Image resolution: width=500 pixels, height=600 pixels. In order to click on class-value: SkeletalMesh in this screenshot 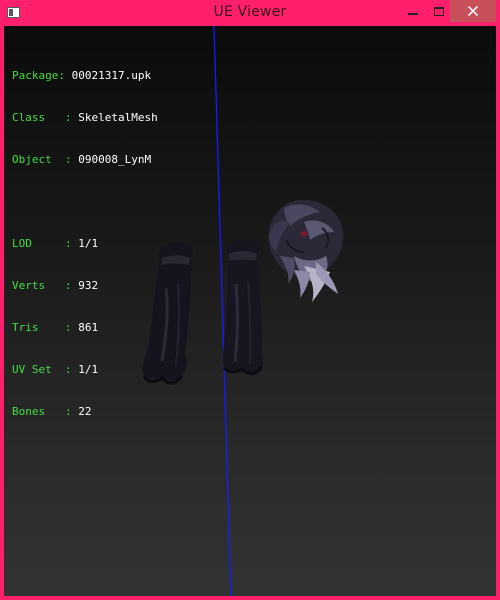, I will do `click(118, 117)`.